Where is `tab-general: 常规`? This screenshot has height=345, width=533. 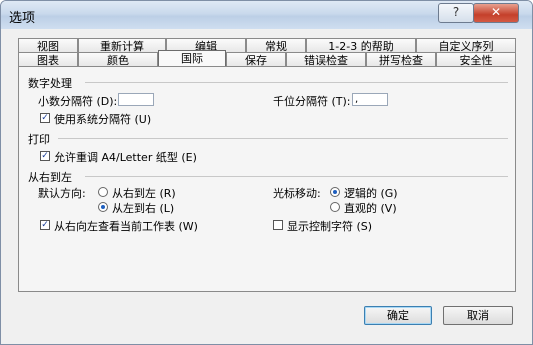 tab-general: 常规 is located at coordinates (276, 45).